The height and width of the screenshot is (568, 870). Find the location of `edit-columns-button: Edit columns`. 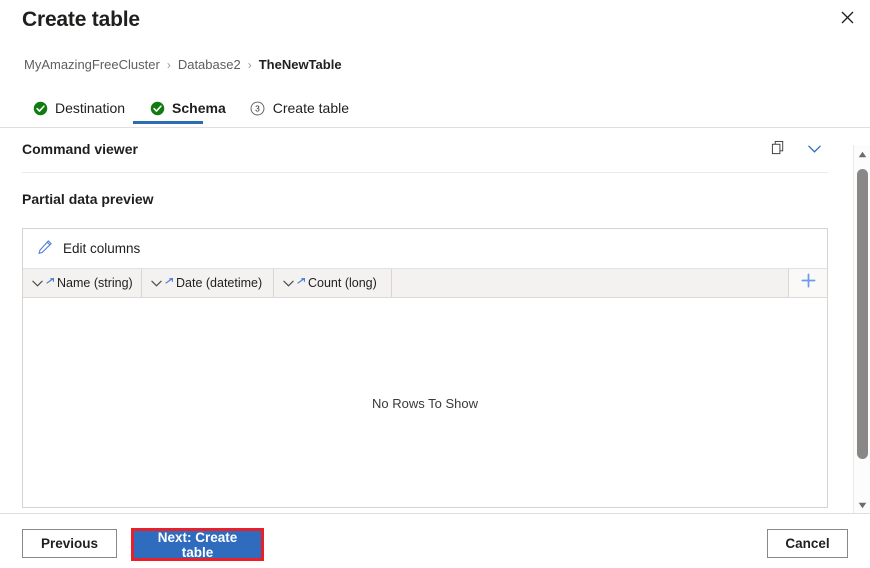

edit-columns-button: Edit columns is located at coordinates (88, 248).